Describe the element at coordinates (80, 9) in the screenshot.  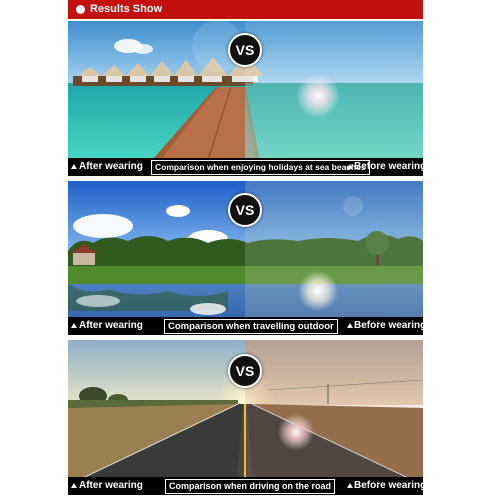
I see `header-bullet-icon` at that location.